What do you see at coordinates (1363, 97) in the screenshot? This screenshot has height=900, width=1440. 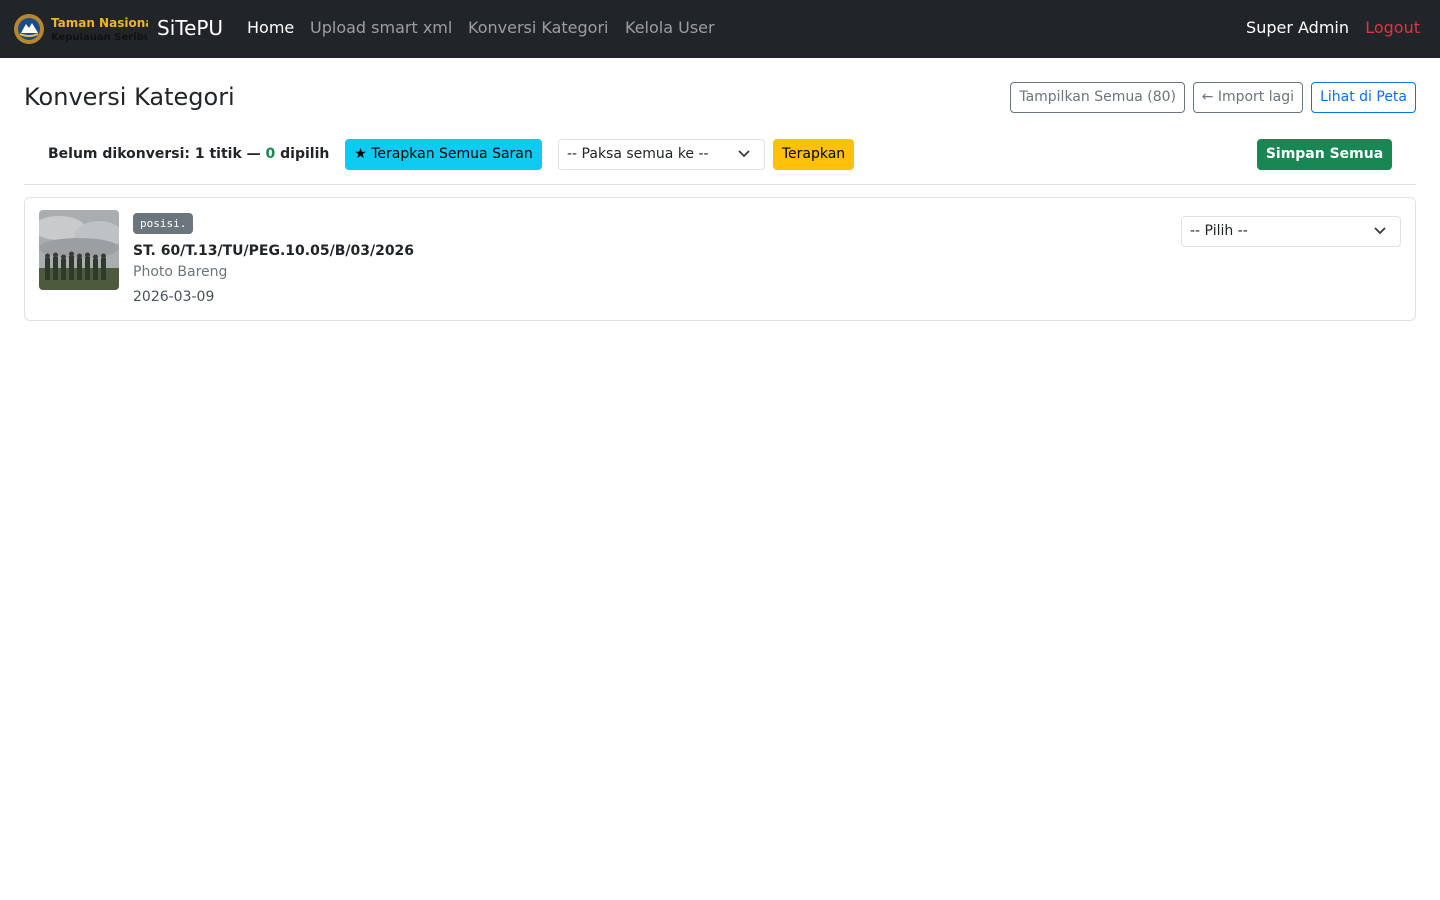 I see `view-map-button: Lihat di Peta` at bounding box center [1363, 97].